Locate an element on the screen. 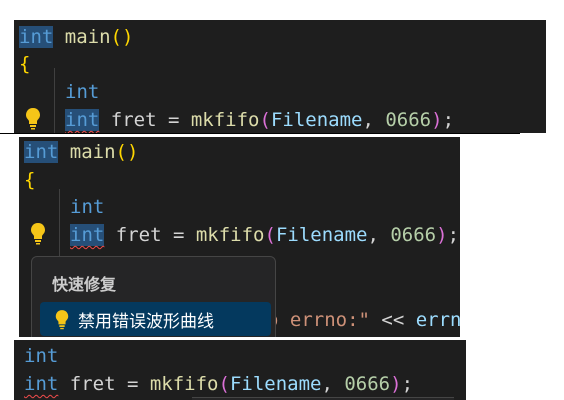  quick-fix-title: 快速修复 is located at coordinates (84, 284).